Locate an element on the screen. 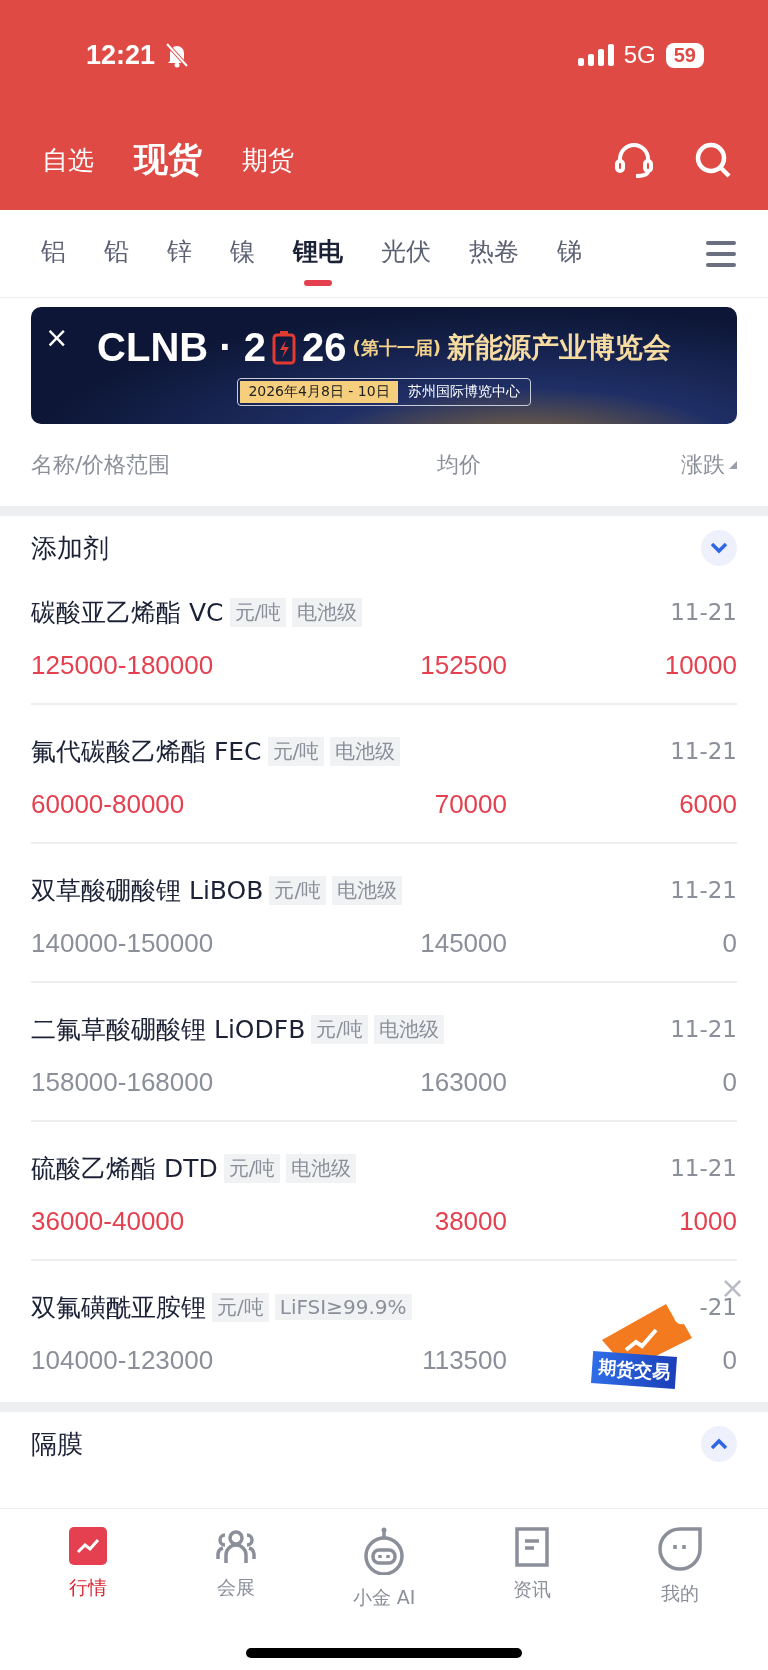 Image resolution: width=768 pixels, height=1670 pixels. price-range: 60000-80000 is located at coordinates (108, 804).